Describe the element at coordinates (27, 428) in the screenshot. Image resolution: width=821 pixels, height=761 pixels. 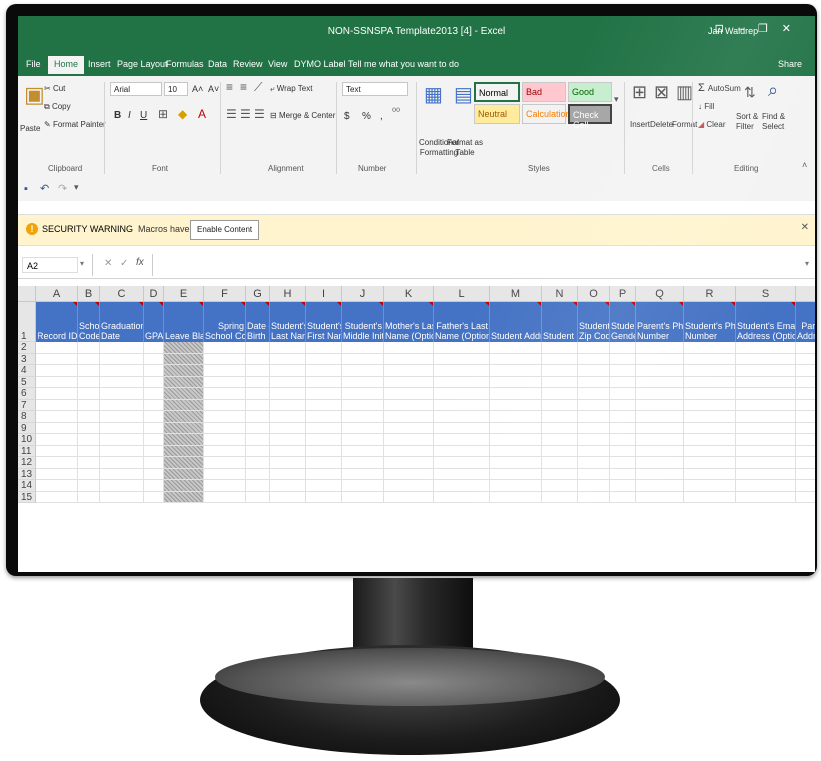
I see `row-header: 9` at that location.